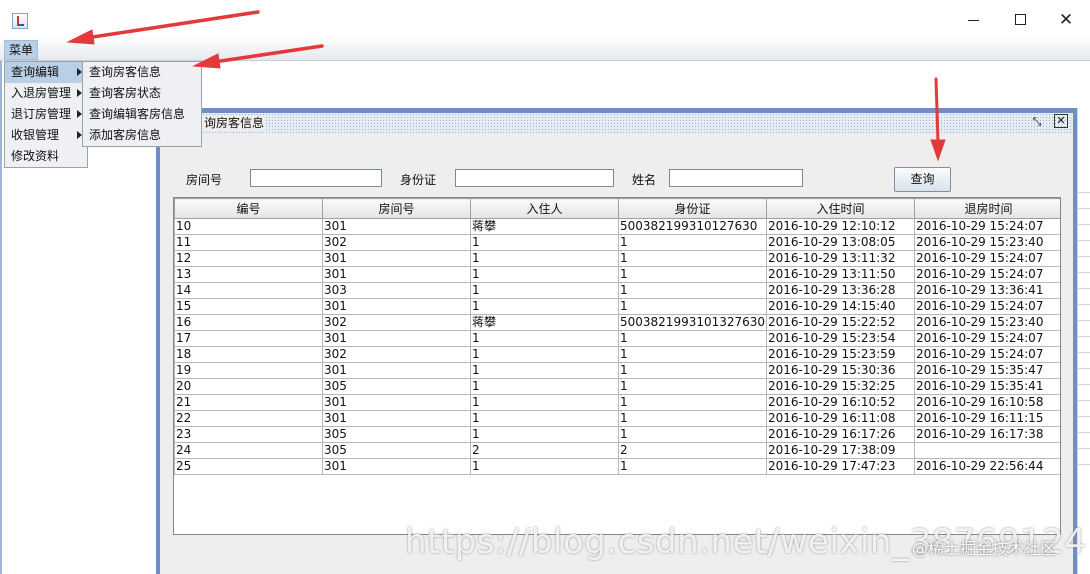 The width and height of the screenshot is (1090, 574). What do you see at coordinates (984, 548) in the screenshot?
I see `watermark-site: @稀土掘金技术社区` at bounding box center [984, 548].